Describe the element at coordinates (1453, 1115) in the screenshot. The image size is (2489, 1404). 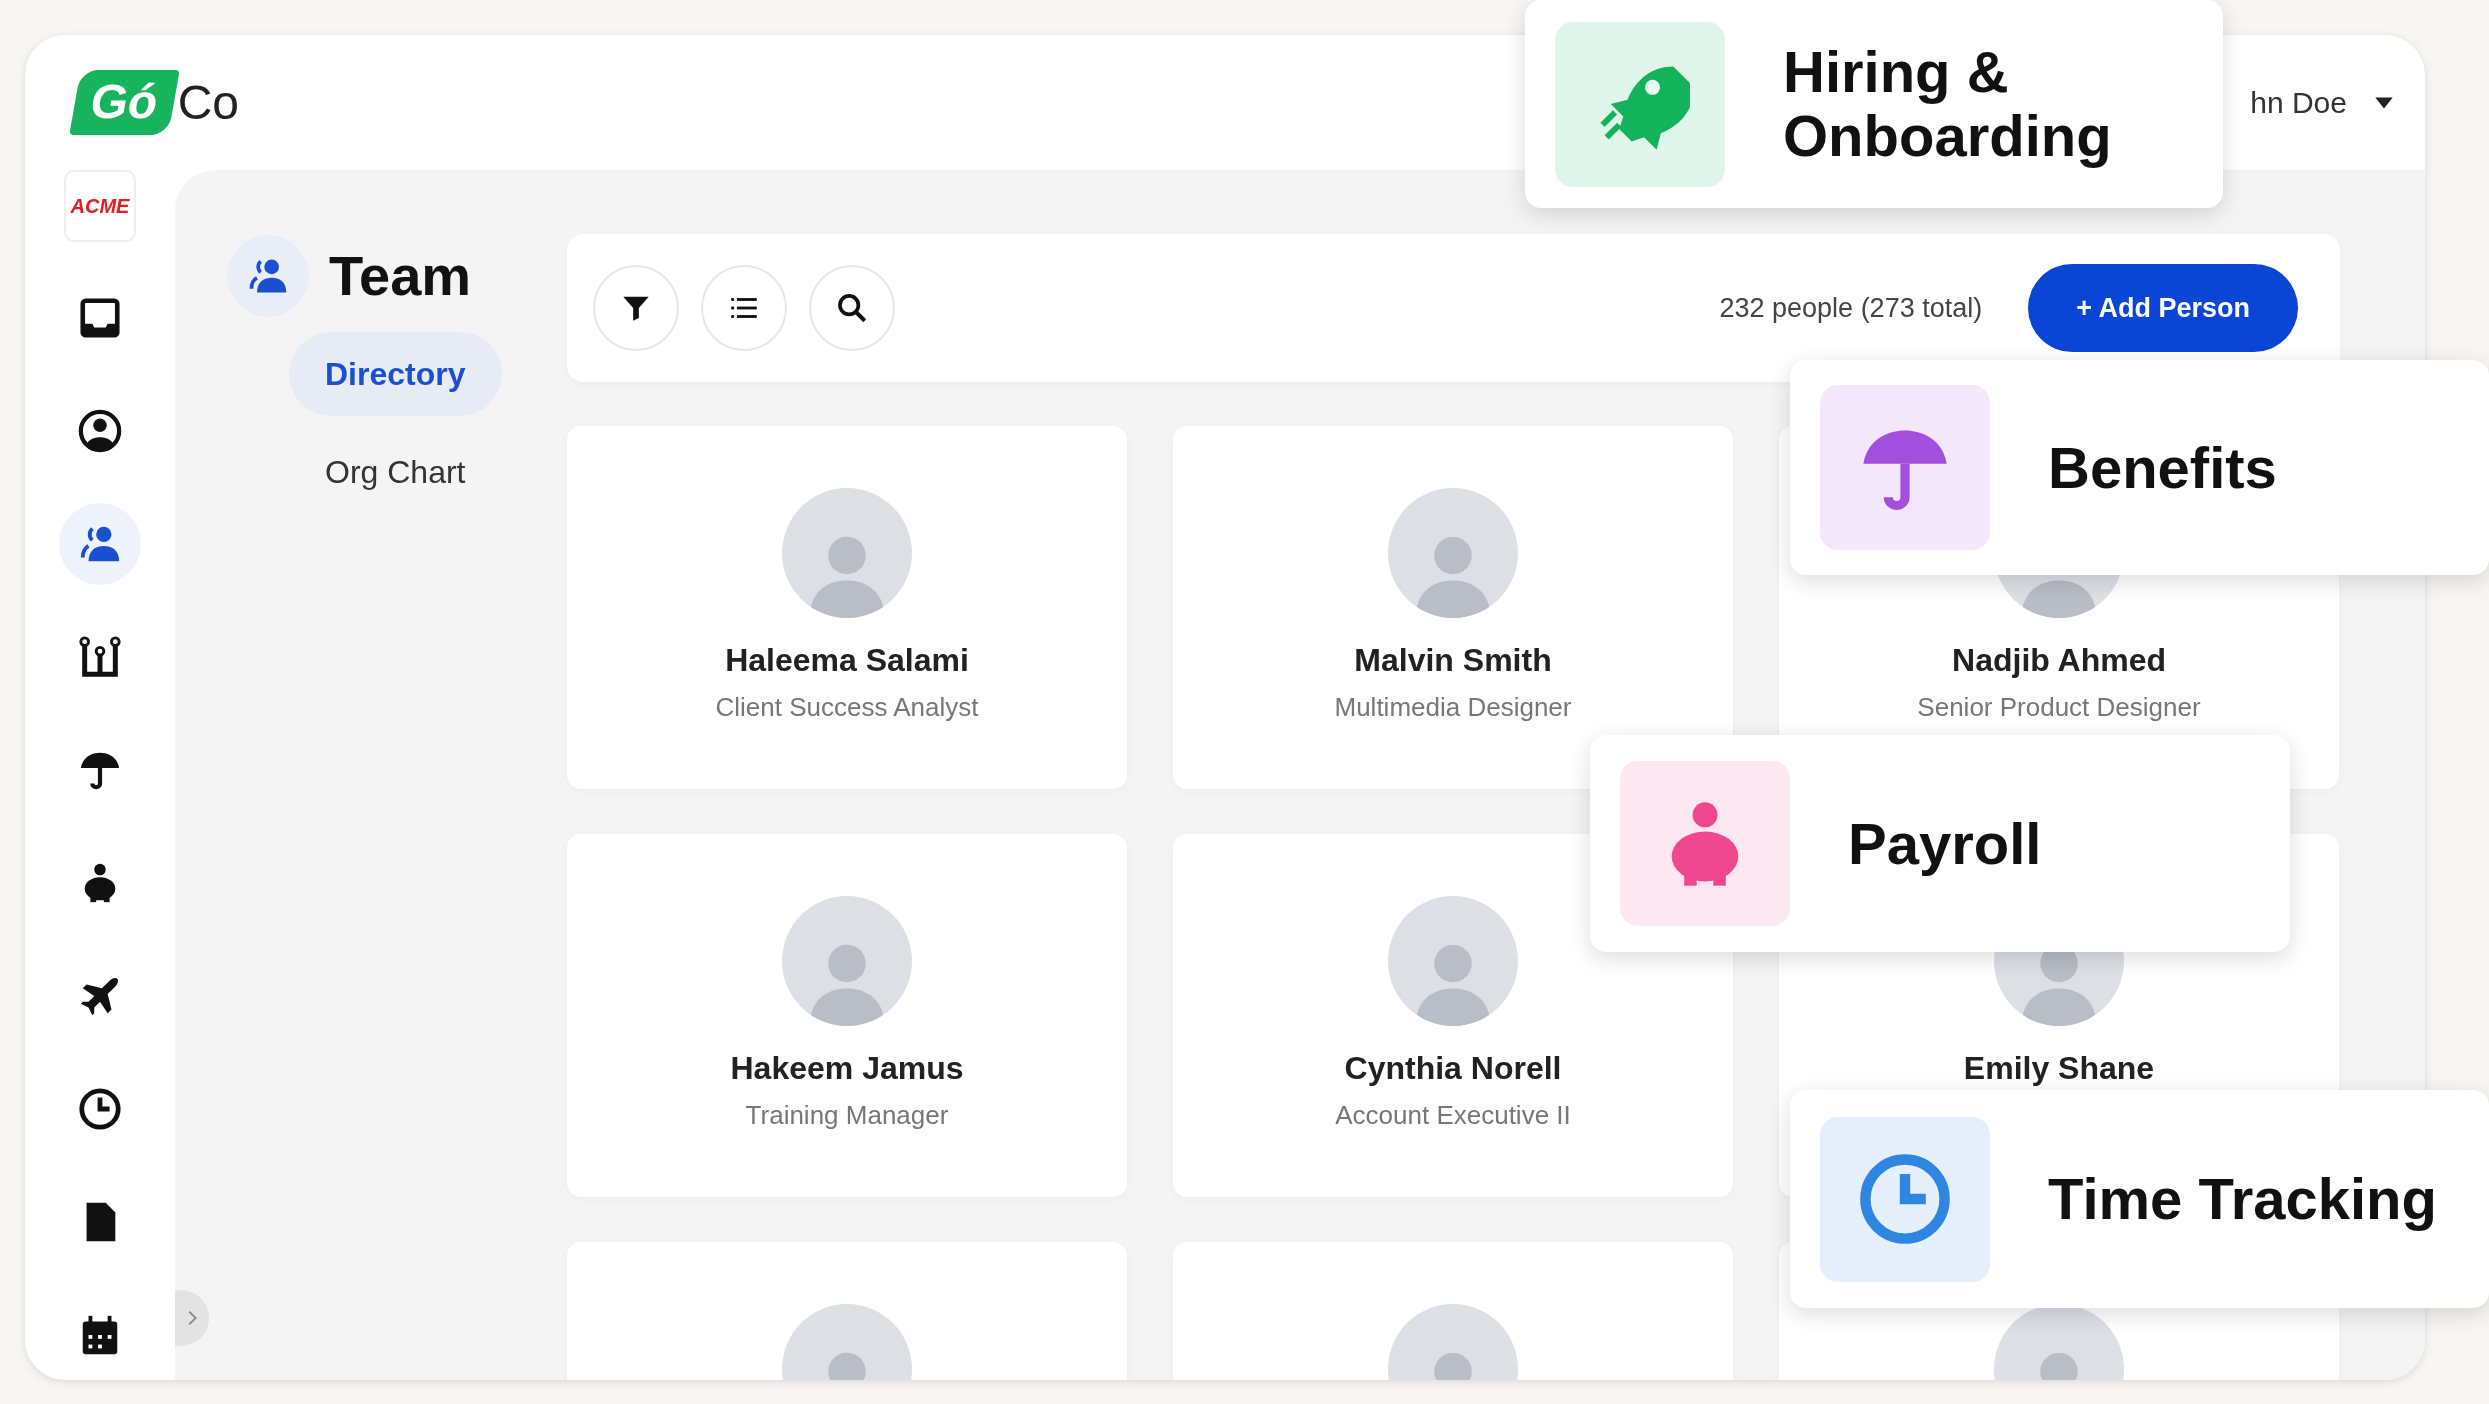
I see `job-title: Account Executive II` at that location.